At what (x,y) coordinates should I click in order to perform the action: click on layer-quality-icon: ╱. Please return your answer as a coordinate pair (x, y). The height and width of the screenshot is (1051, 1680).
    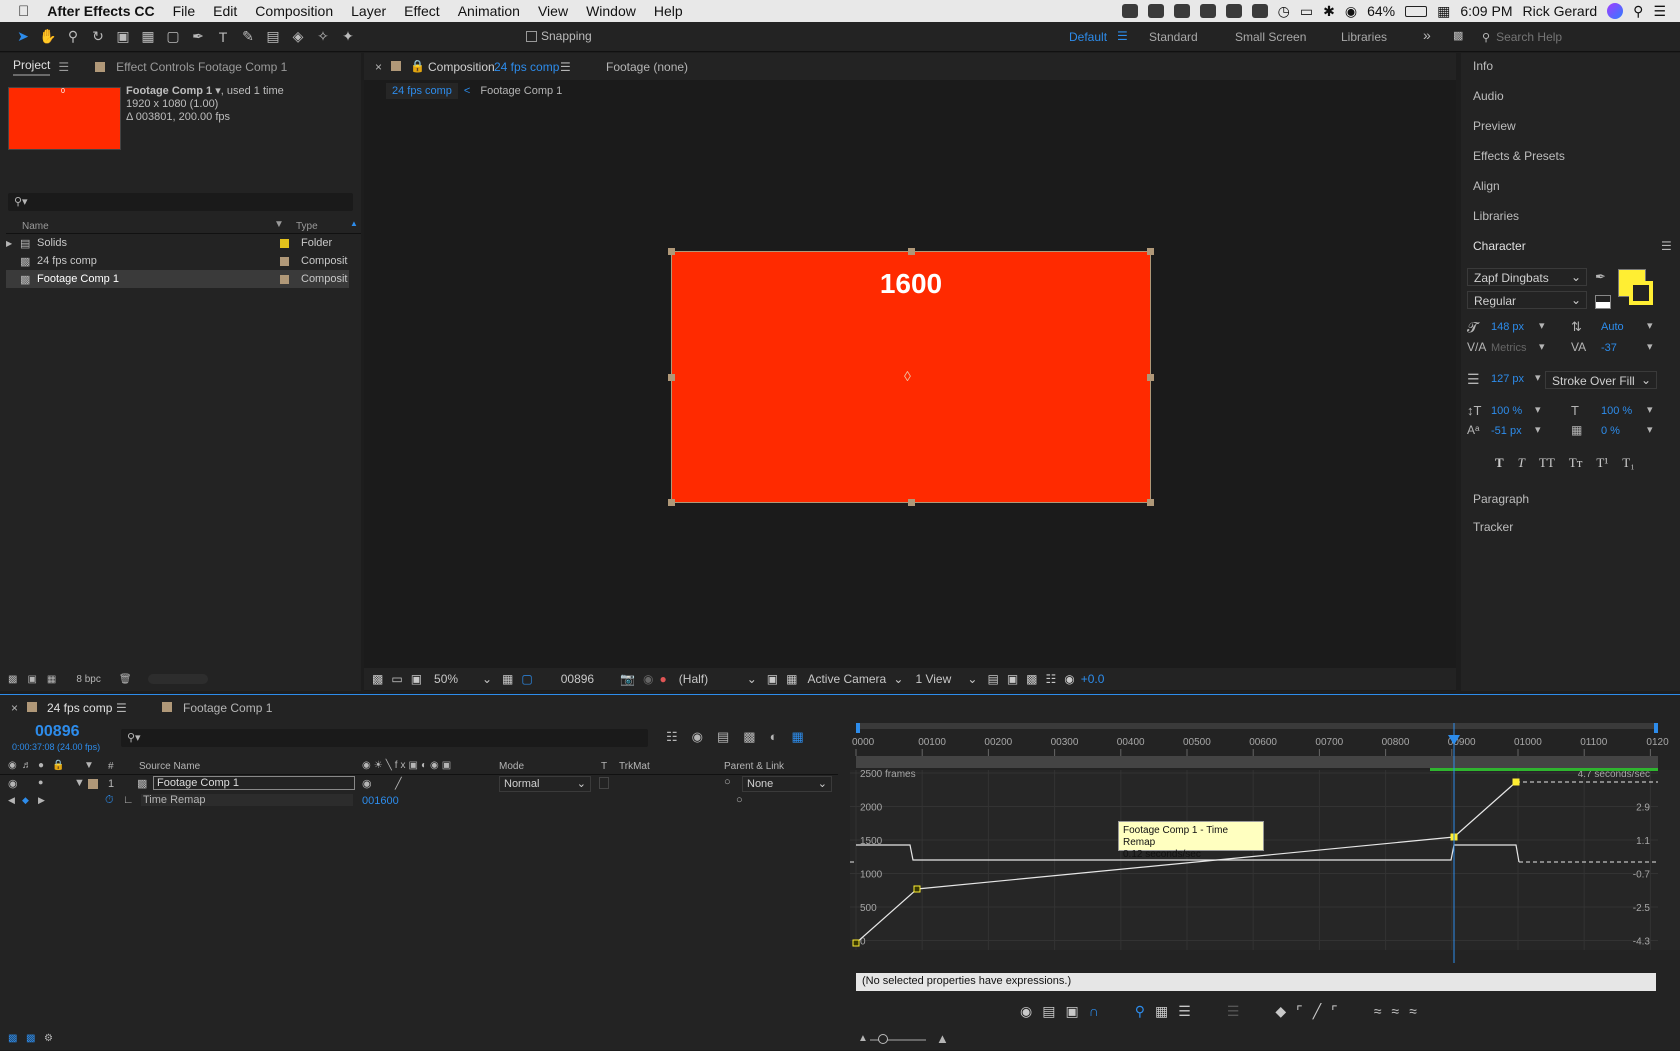
    Looking at the image, I should click on (398, 783).